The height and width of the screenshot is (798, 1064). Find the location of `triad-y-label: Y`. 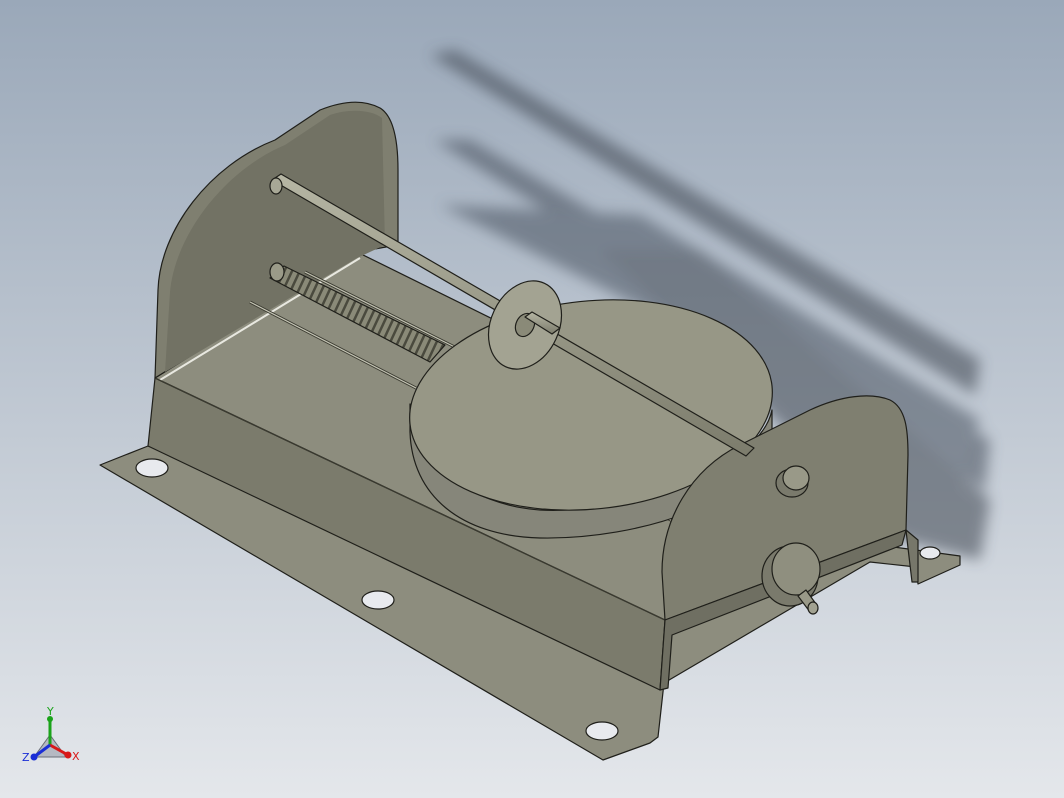

triad-y-label: Y is located at coordinates (50, 711).